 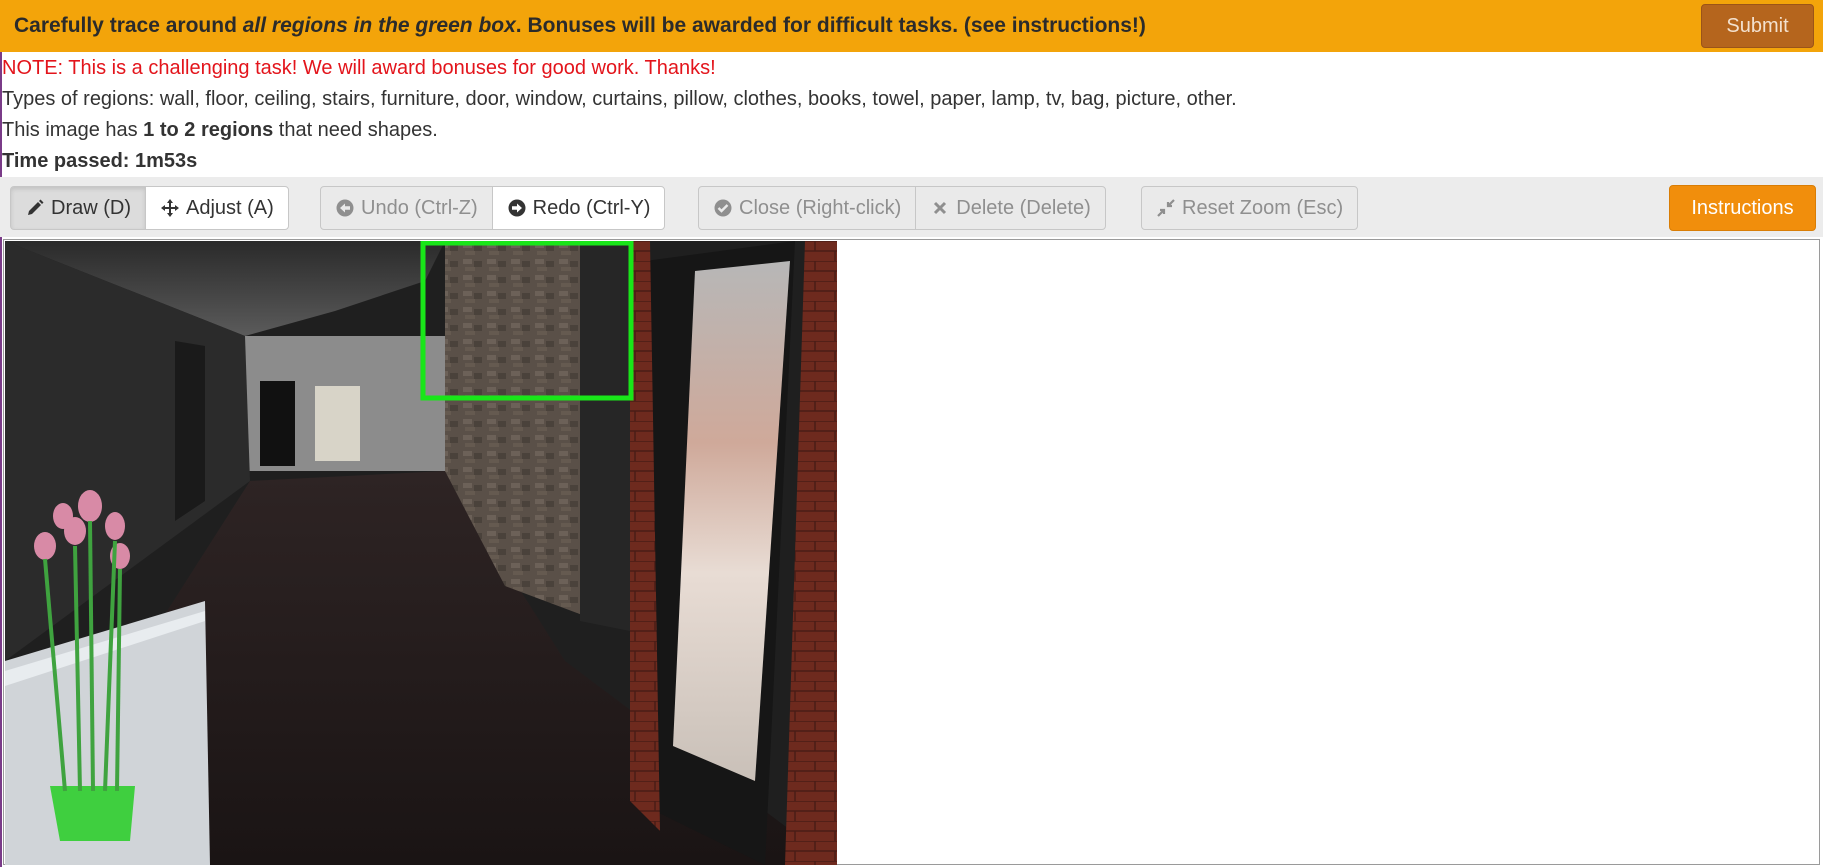 I want to click on move-arrows-icon, so click(x=170, y=208).